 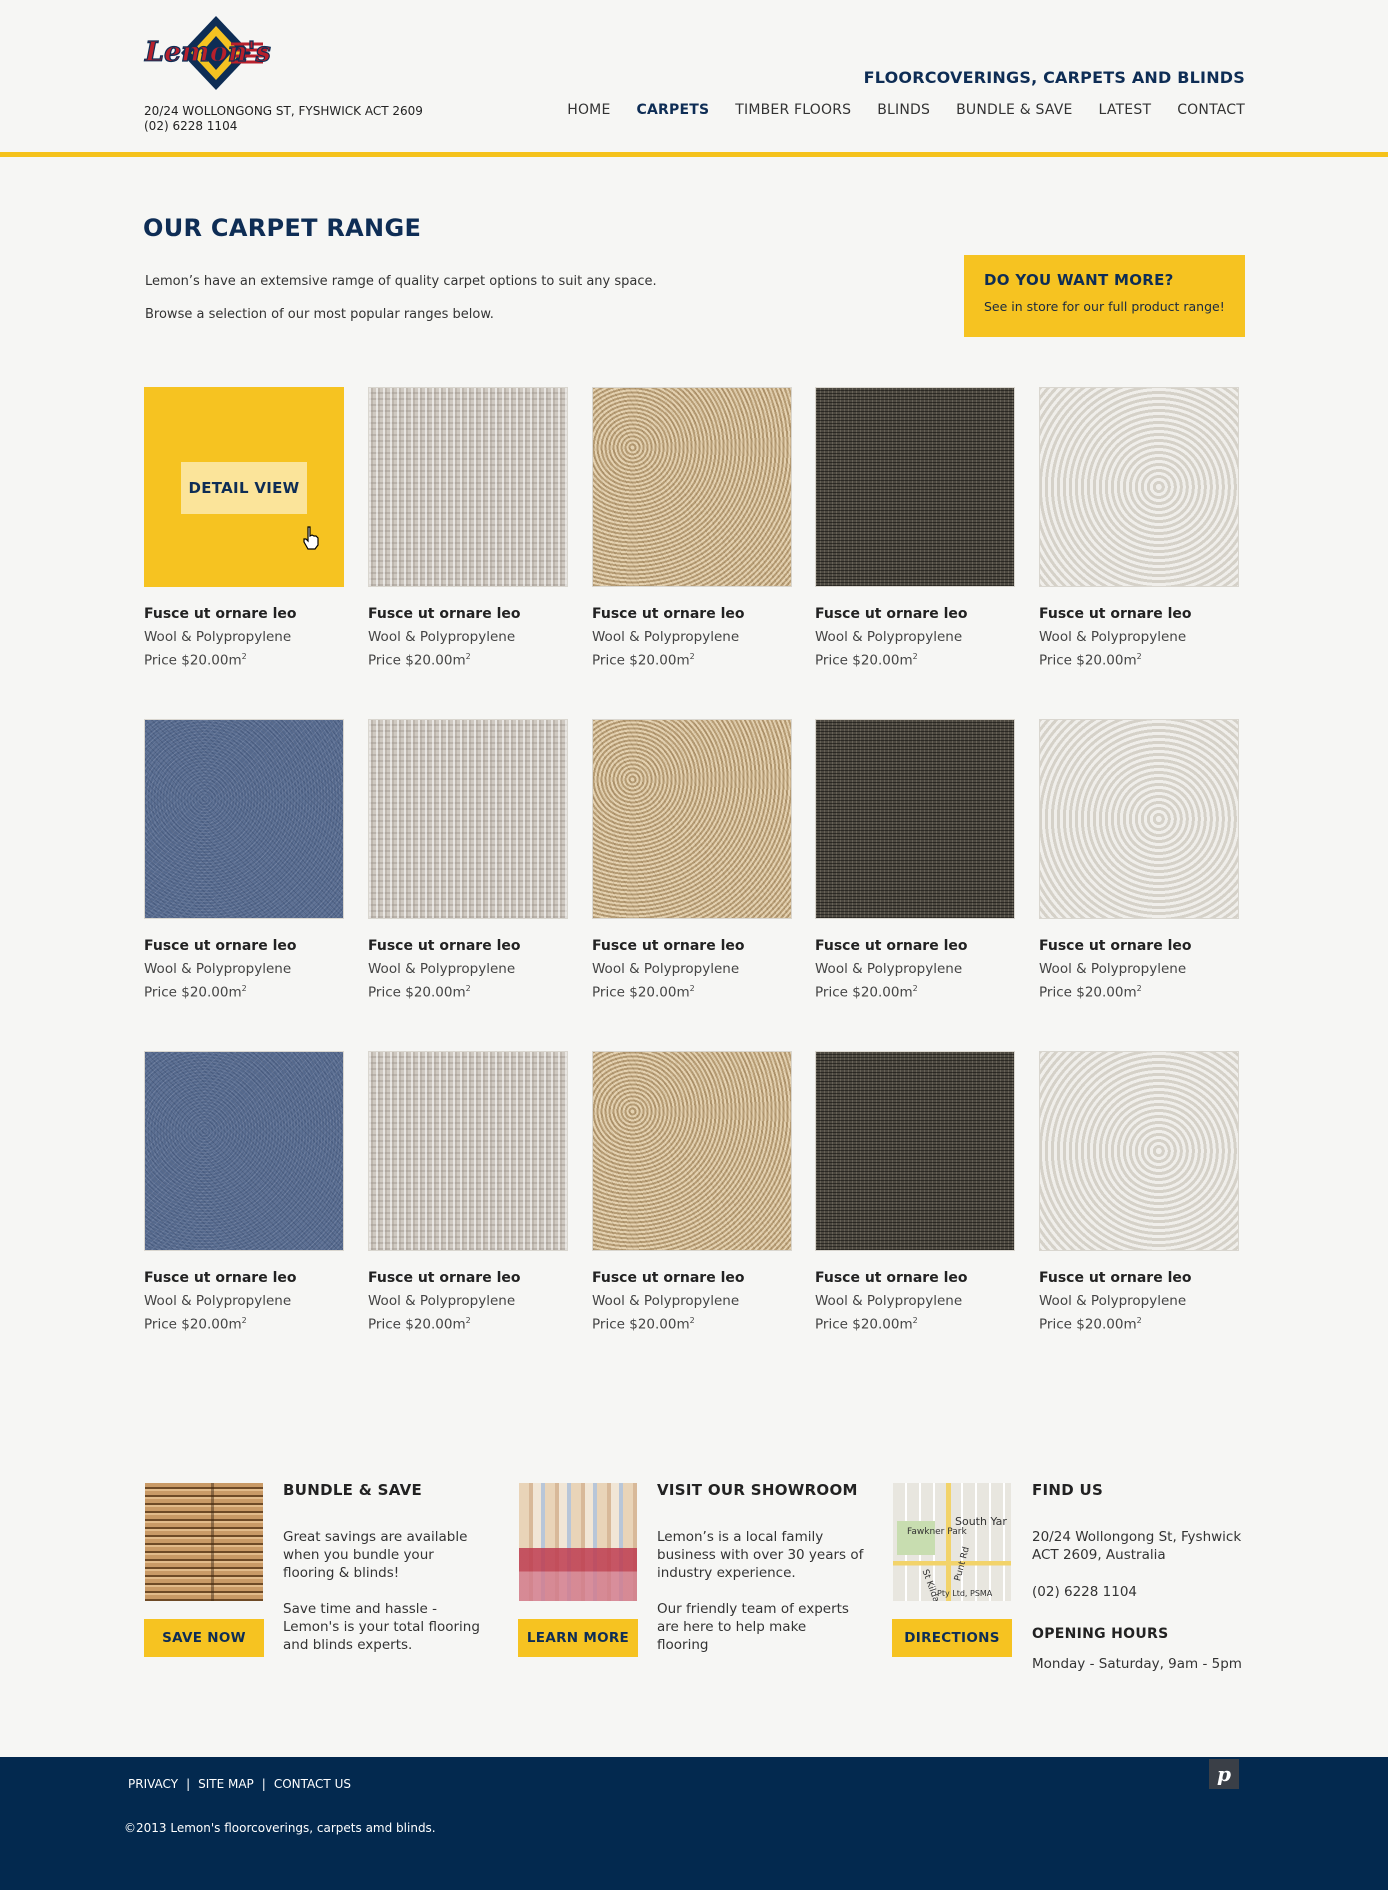 I want to click on header-tagline: FLOORCOVERINGS, CARPETS AND BLINDS, so click(x=1054, y=77).